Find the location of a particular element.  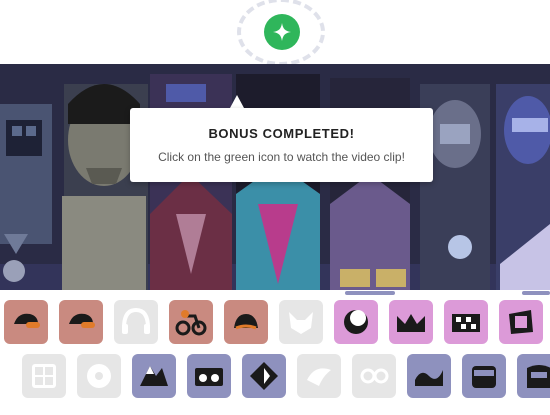

bird-icon is located at coordinates (319, 377).